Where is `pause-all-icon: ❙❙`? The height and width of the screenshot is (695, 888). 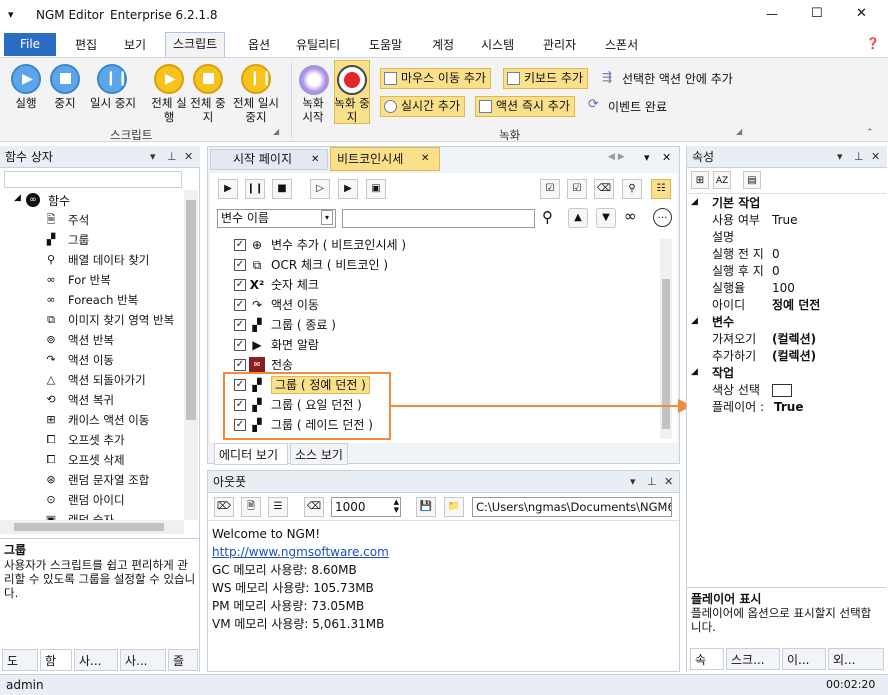 pause-all-icon: ❙❙ is located at coordinates (256, 79).